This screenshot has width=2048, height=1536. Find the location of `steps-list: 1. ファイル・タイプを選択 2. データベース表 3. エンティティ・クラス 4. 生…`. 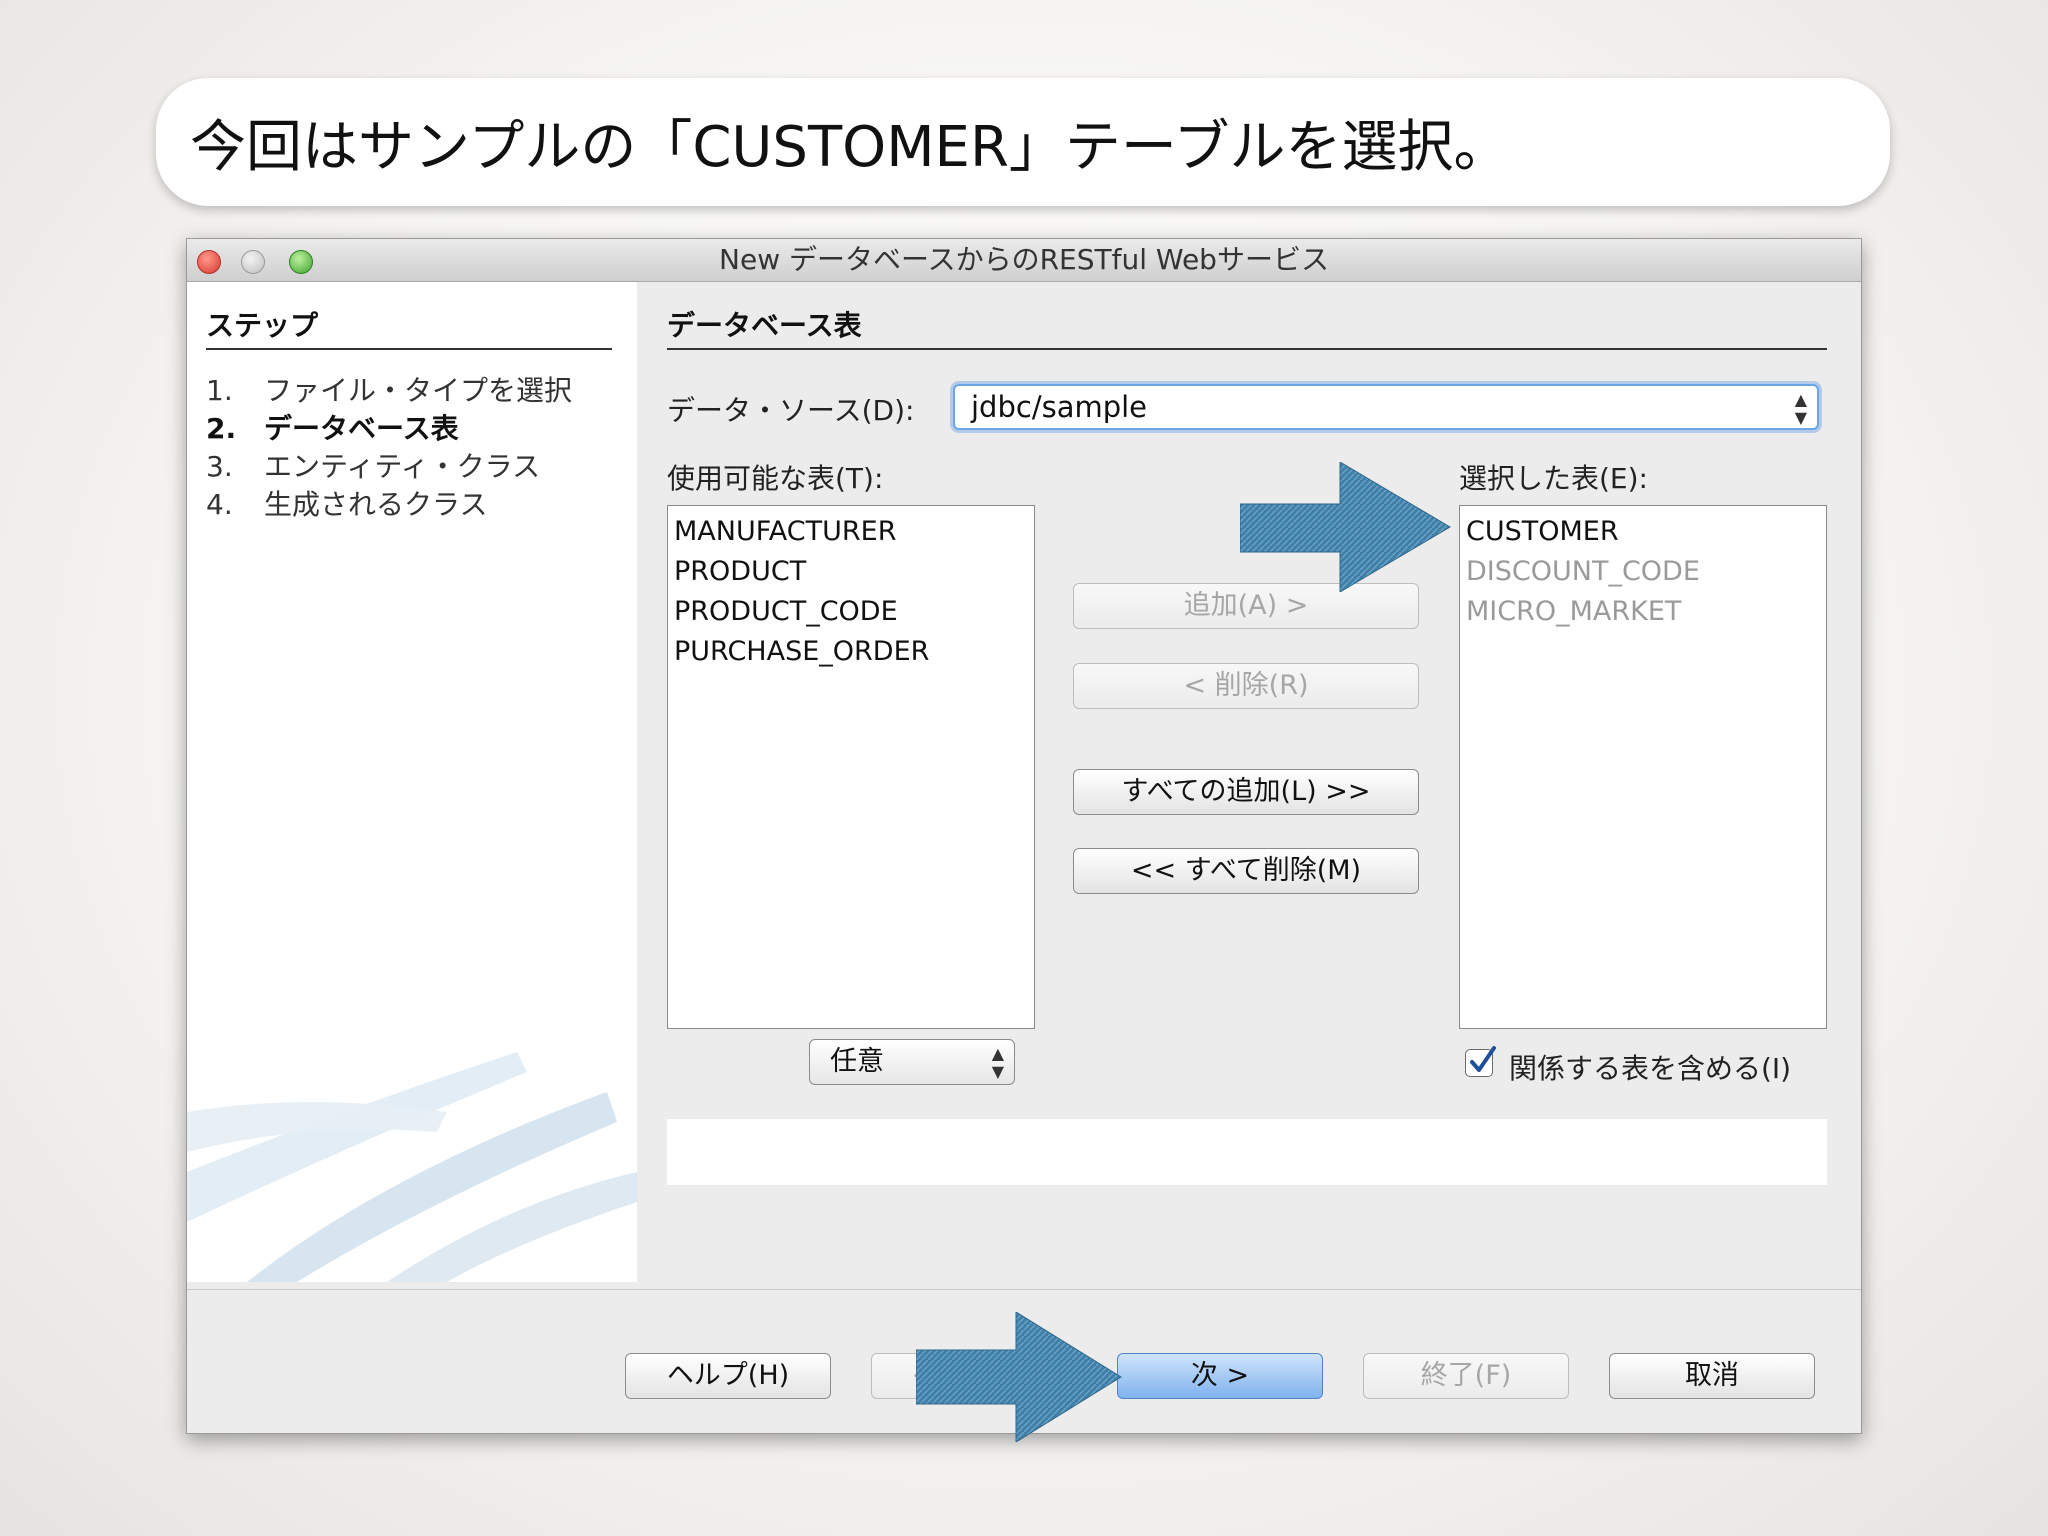

steps-list: 1. ファイル・タイプを選択 2. データベース表 3. エンティティ・クラス 4. 生… is located at coordinates (389, 448).